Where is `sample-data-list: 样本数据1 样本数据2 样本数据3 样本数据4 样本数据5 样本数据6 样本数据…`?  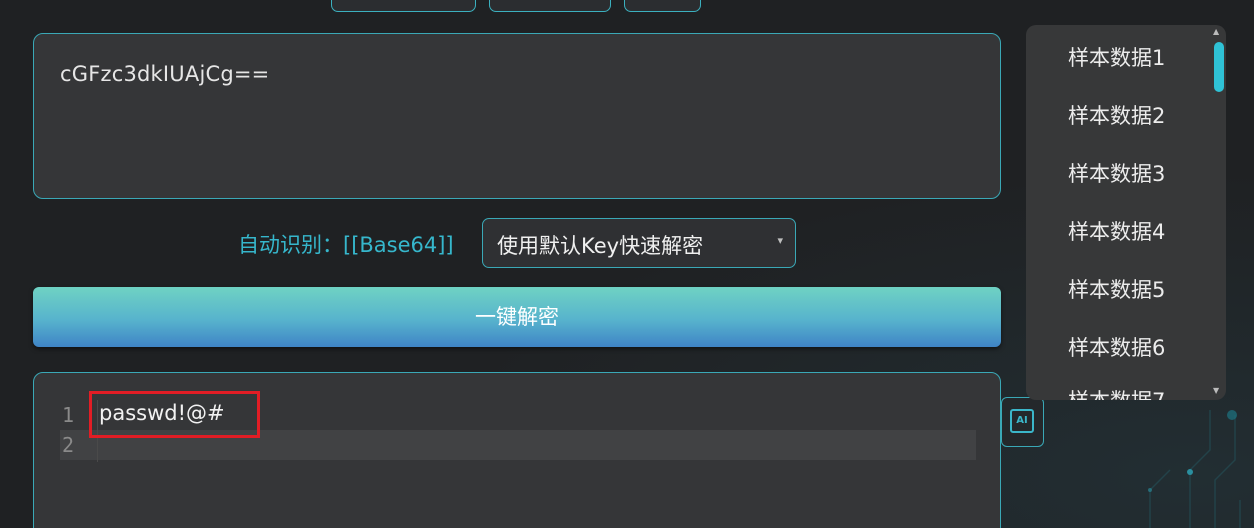
sample-data-list: 样本数据1 样本数据2 样本数据3 样本数据4 样本数据5 样本数据6 样本数据… is located at coordinates (1126, 212).